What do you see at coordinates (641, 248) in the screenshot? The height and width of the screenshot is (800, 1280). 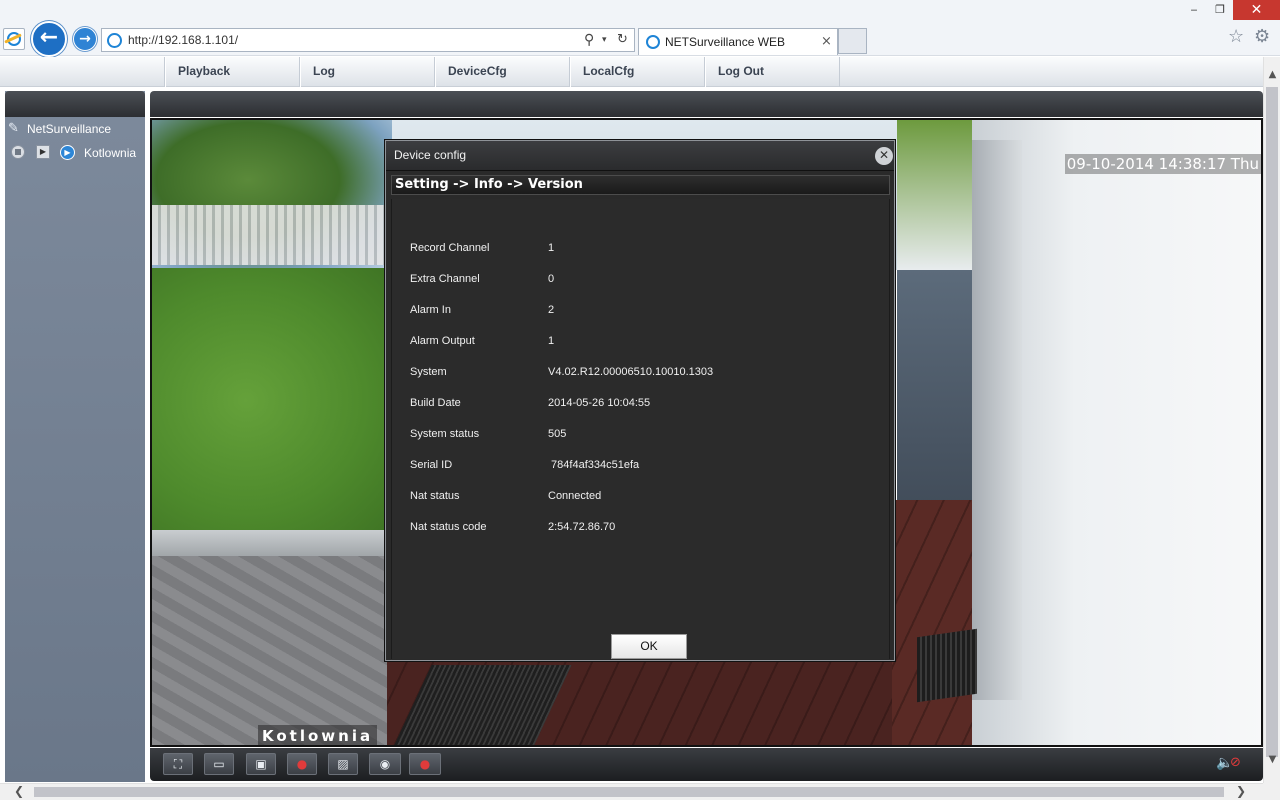 I see `info-row: Record Channel 1` at bounding box center [641, 248].